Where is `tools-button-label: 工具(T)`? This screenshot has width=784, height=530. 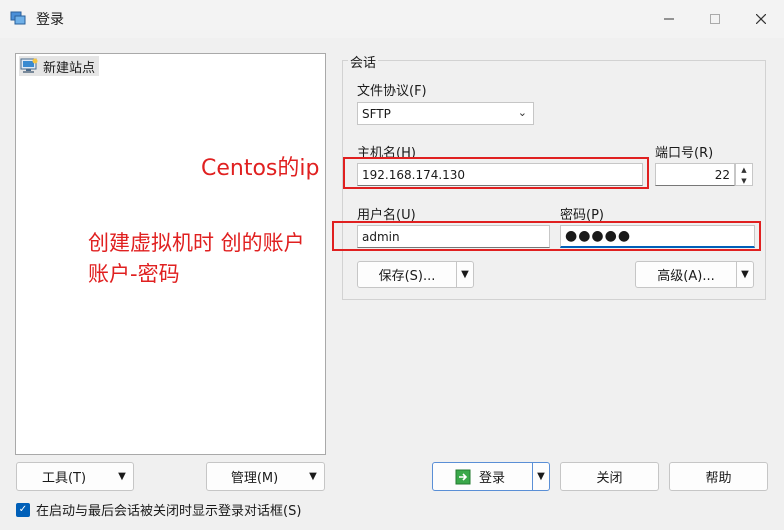 tools-button-label: 工具(T) is located at coordinates (64, 478).